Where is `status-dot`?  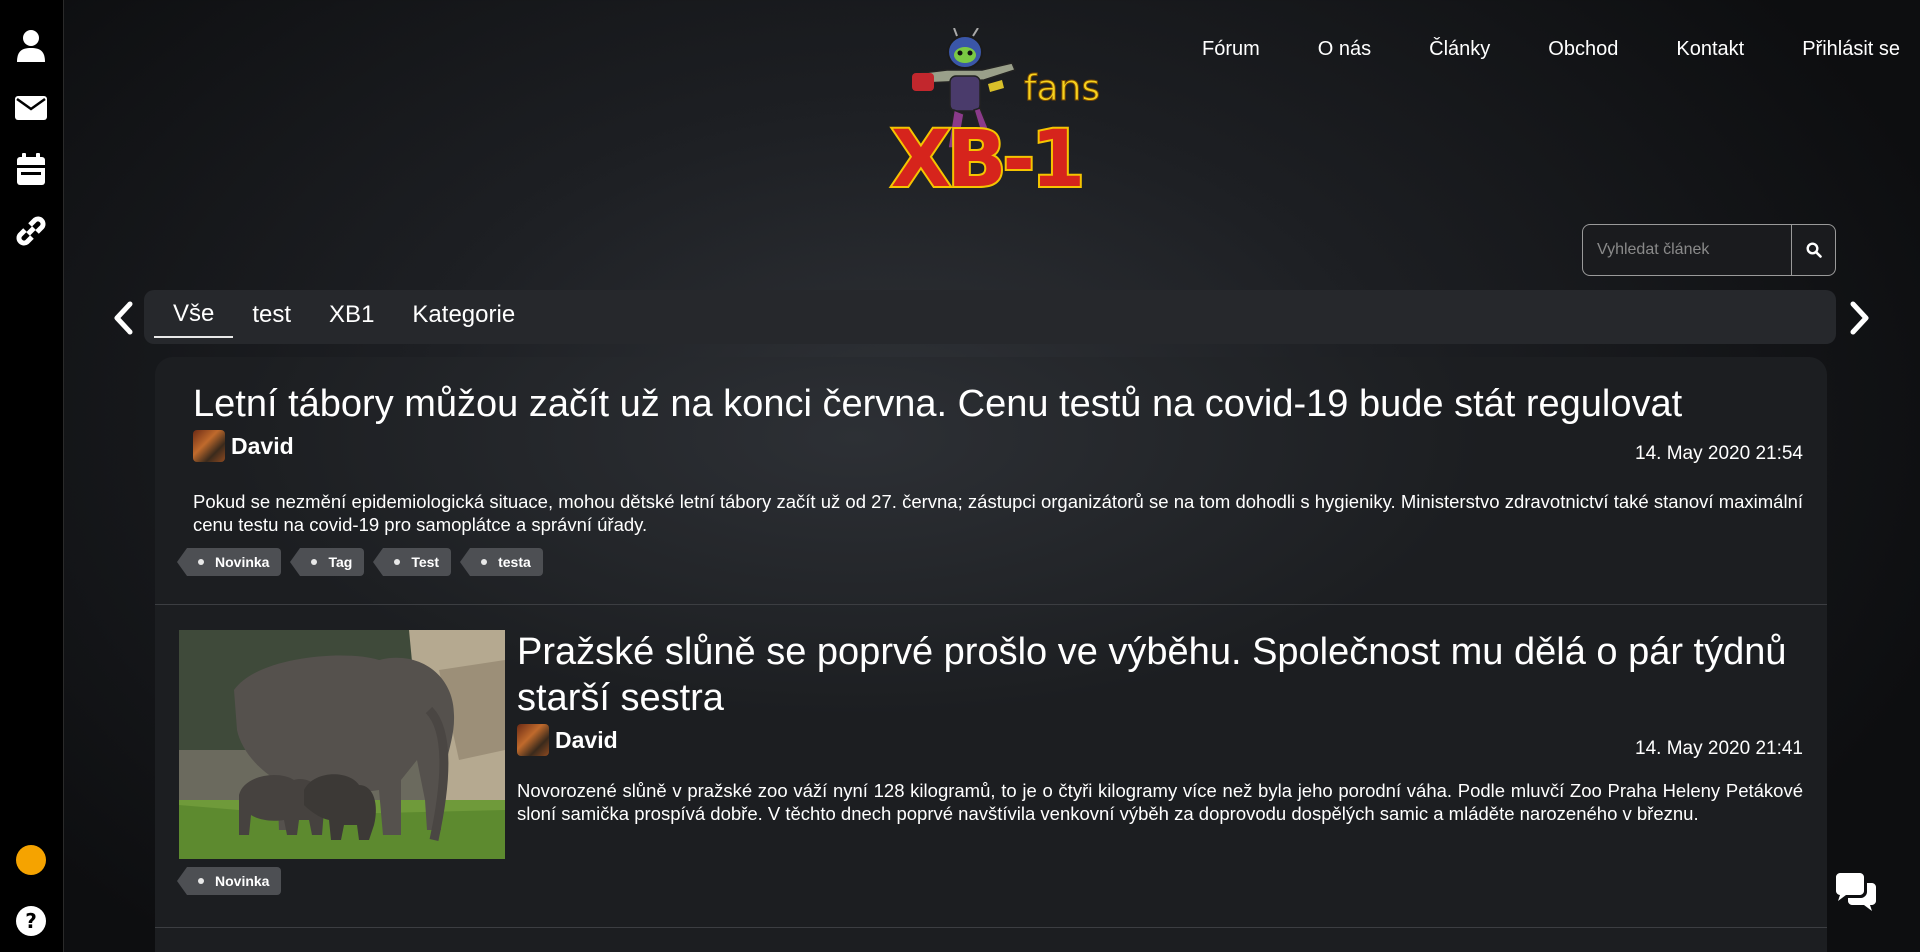 status-dot is located at coordinates (31, 860).